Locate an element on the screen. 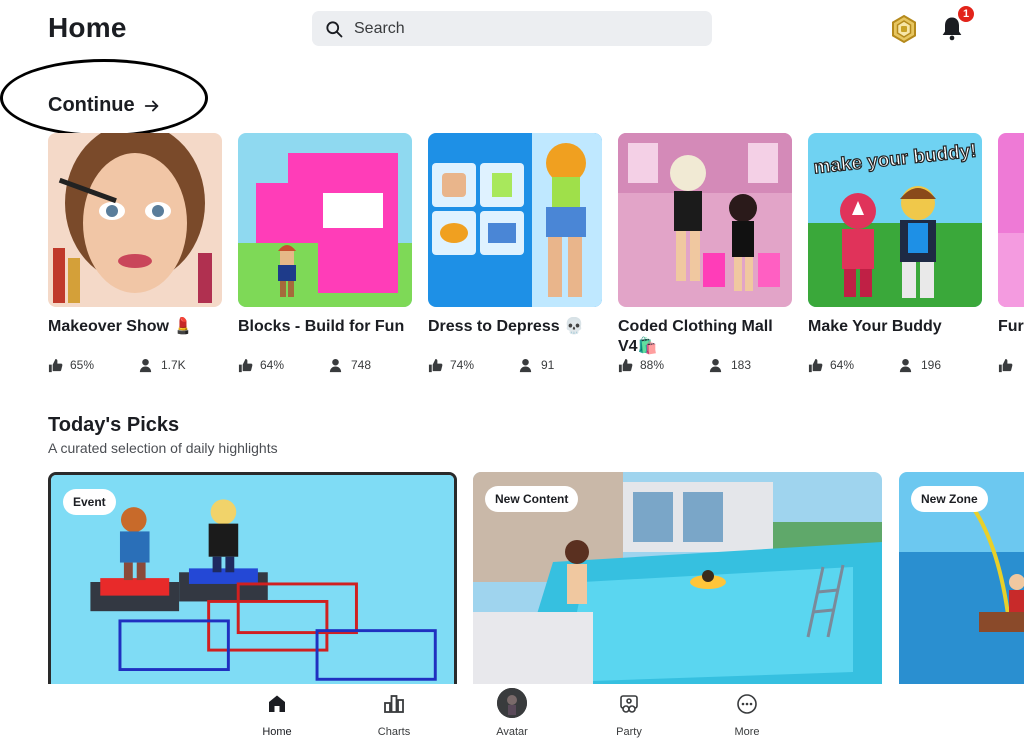  nav-home: Home is located at coordinates (277, 715).